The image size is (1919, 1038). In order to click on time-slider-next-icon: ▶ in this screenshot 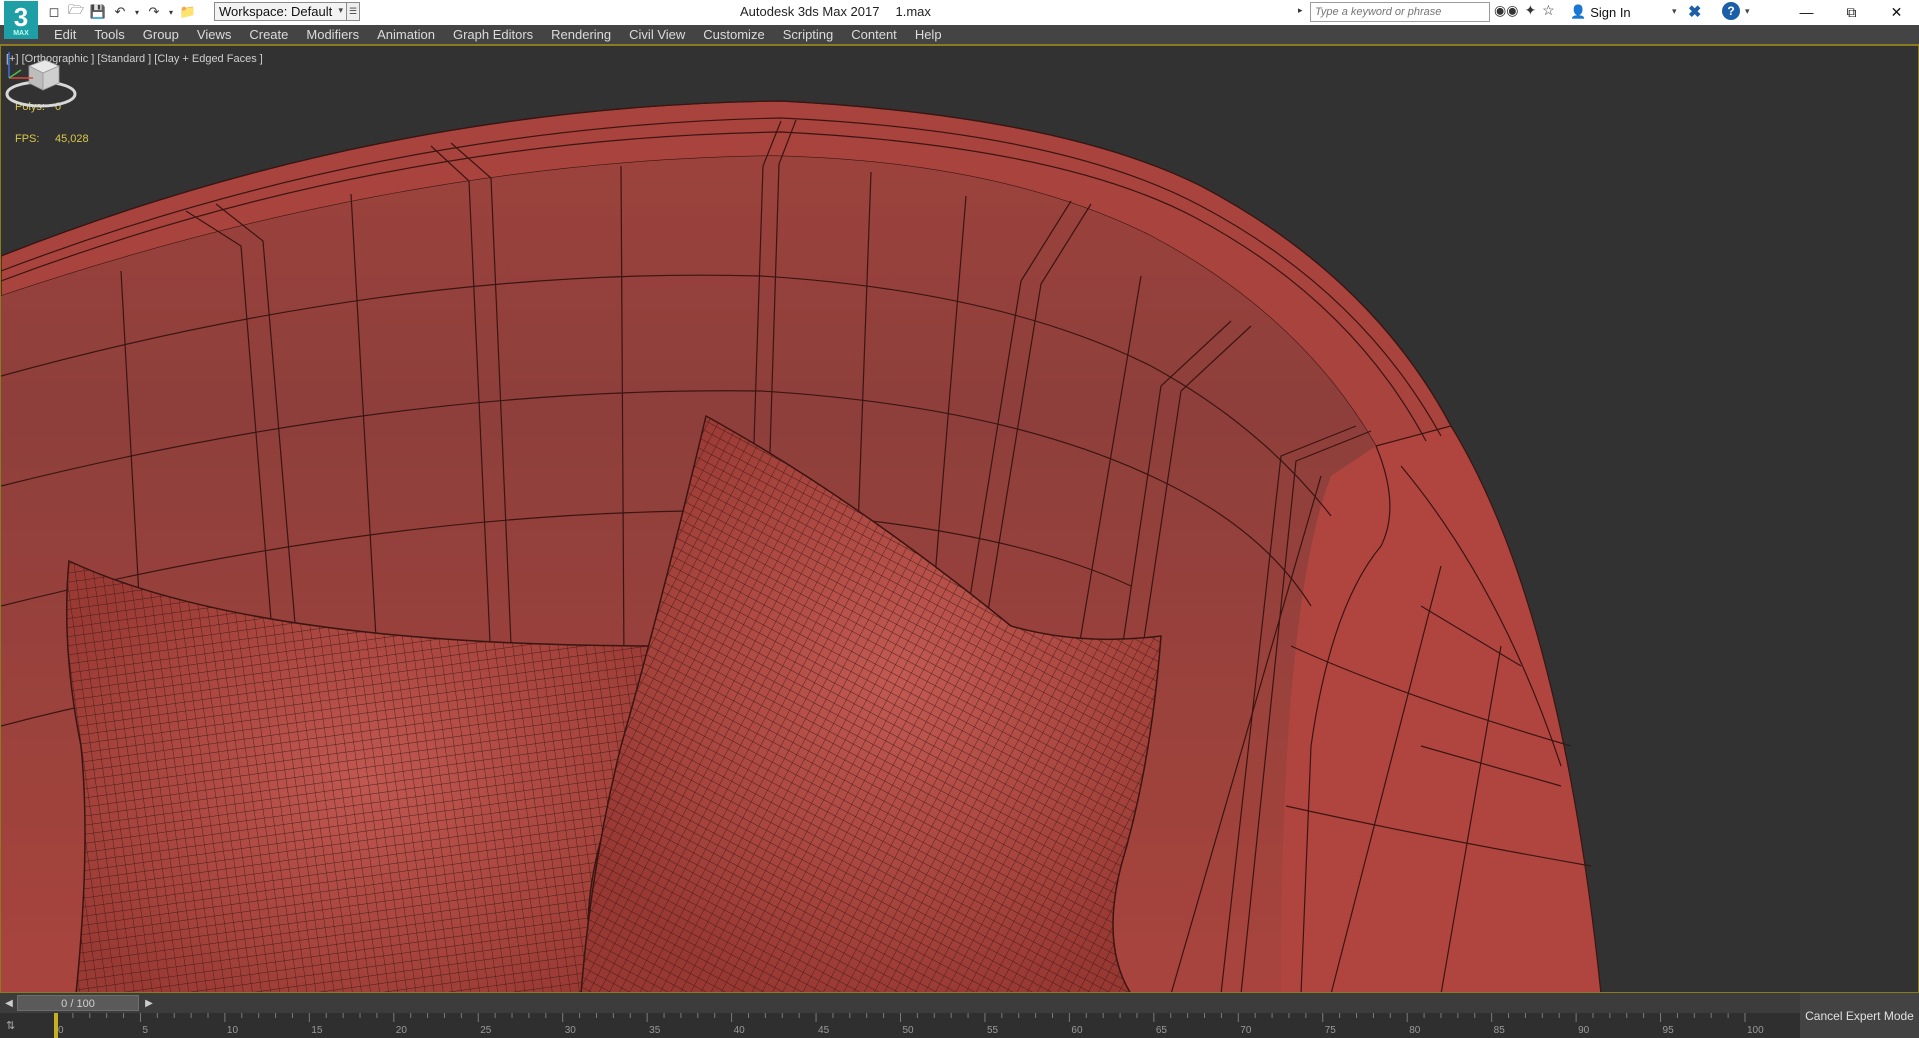, I will do `click(149, 1003)`.